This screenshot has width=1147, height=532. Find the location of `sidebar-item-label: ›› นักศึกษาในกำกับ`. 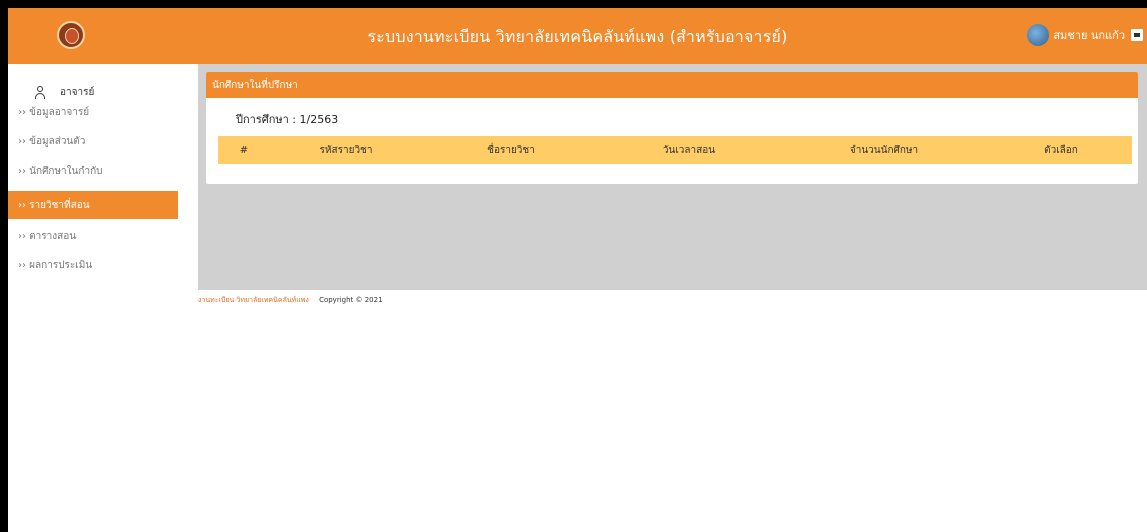

sidebar-item-label: ›› นักศึกษาในกำกับ is located at coordinates (60, 171).